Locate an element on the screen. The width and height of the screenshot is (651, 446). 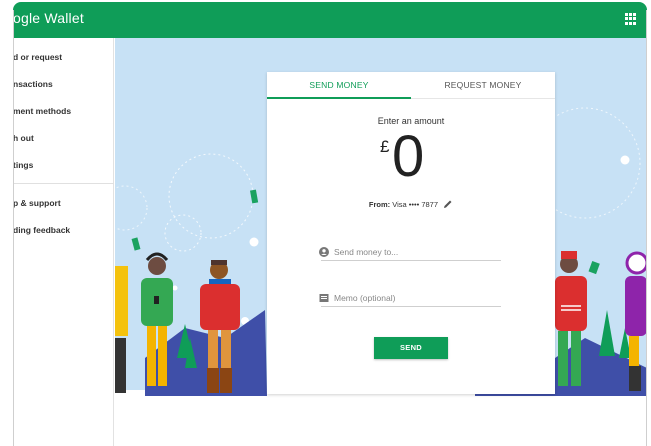
memo-icon is located at coordinates (324, 298).